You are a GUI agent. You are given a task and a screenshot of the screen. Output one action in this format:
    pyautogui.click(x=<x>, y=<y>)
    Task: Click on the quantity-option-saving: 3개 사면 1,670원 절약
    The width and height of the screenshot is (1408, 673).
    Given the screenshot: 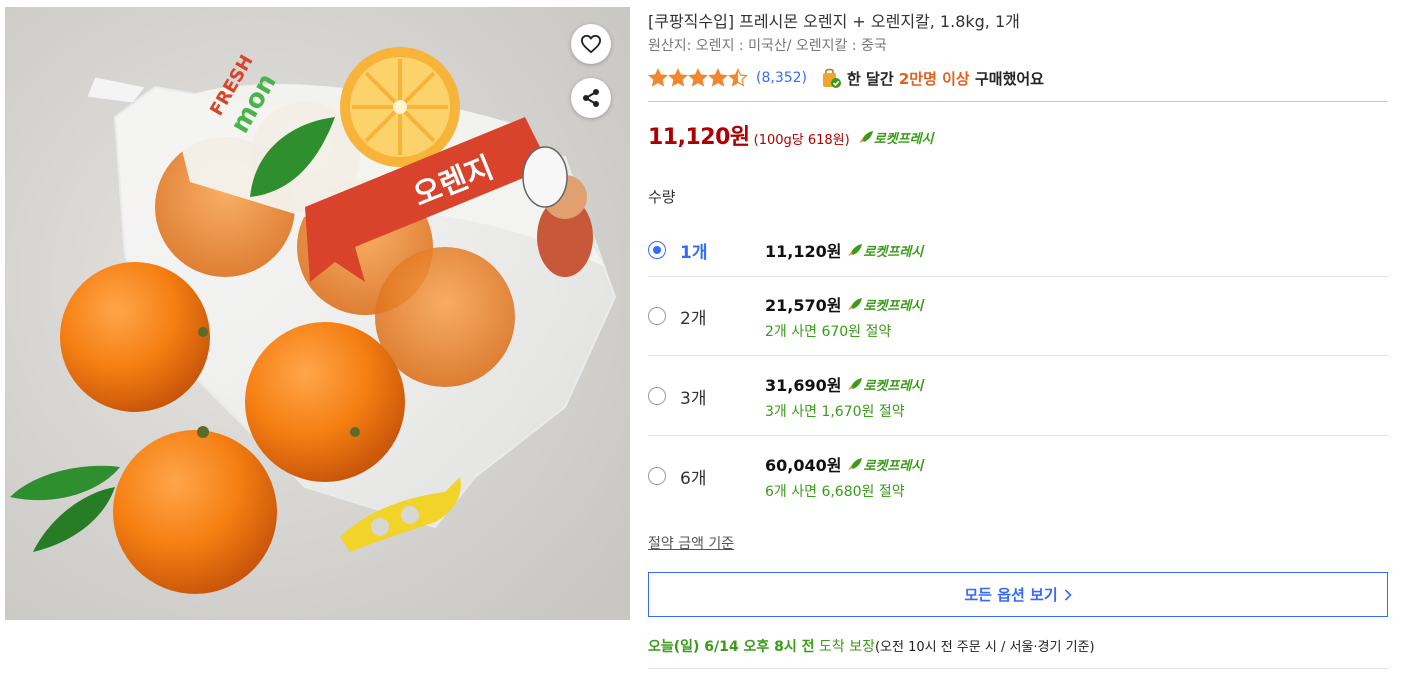 What is the action you would take?
    pyautogui.click(x=835, y=412)
    